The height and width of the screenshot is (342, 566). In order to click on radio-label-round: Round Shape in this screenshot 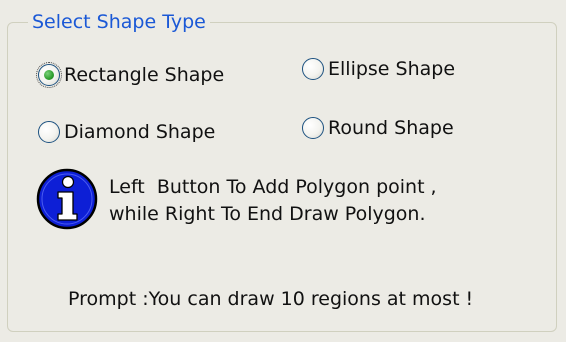, I will do `click(391, 128)`.